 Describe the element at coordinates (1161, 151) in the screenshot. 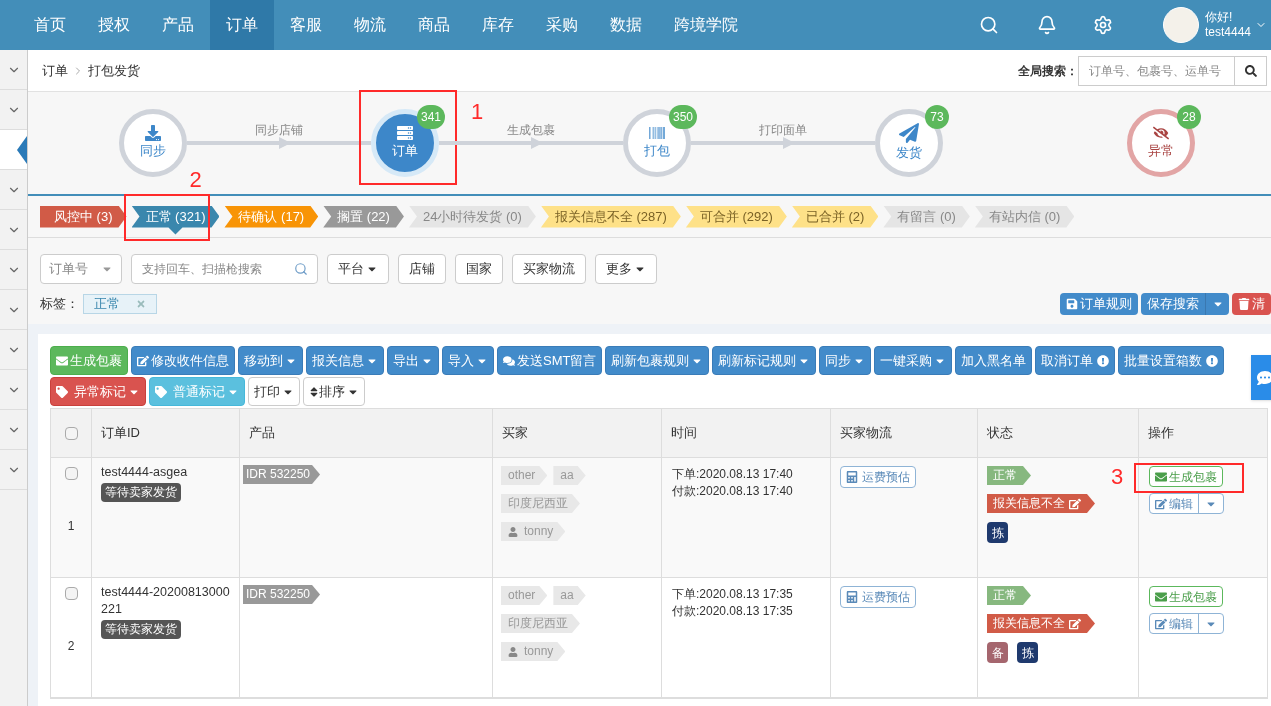

I see `flow-step-label: 异常` at that location.